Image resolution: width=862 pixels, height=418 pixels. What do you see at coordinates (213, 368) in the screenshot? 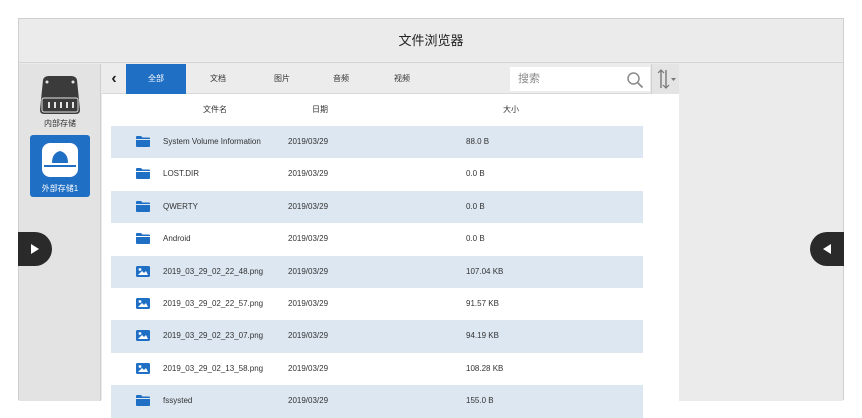
I see `file-name: 2019_03_29_02_13_58.png` at bounding box center [213, 368].